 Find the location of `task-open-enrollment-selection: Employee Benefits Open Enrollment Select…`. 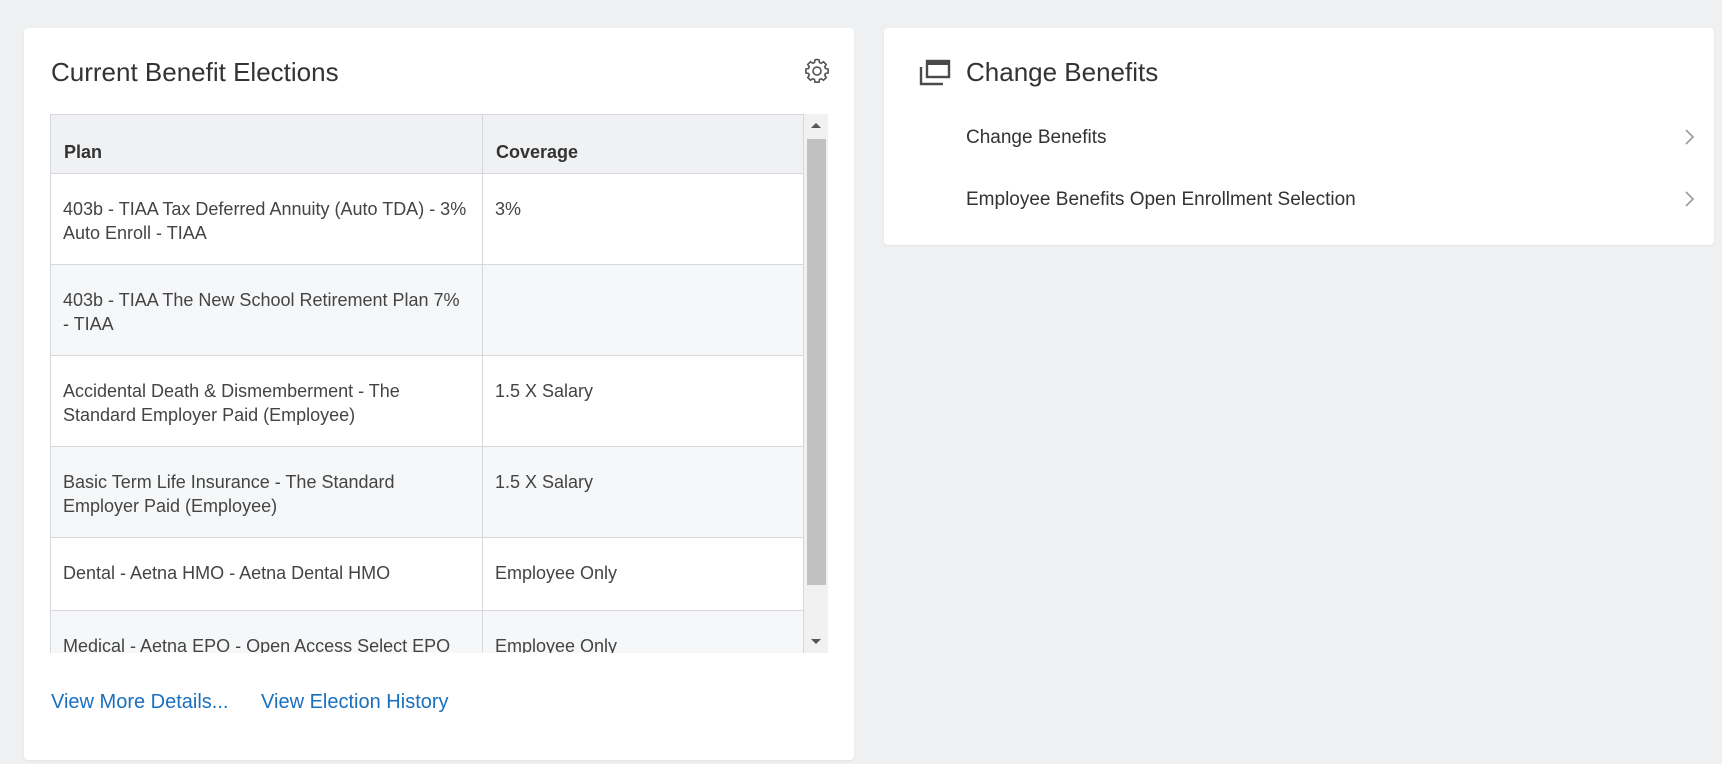

task-open-enrollment-selection: Employee Benefits Open Enrollment Select… is located at coordinates (1331, 201).